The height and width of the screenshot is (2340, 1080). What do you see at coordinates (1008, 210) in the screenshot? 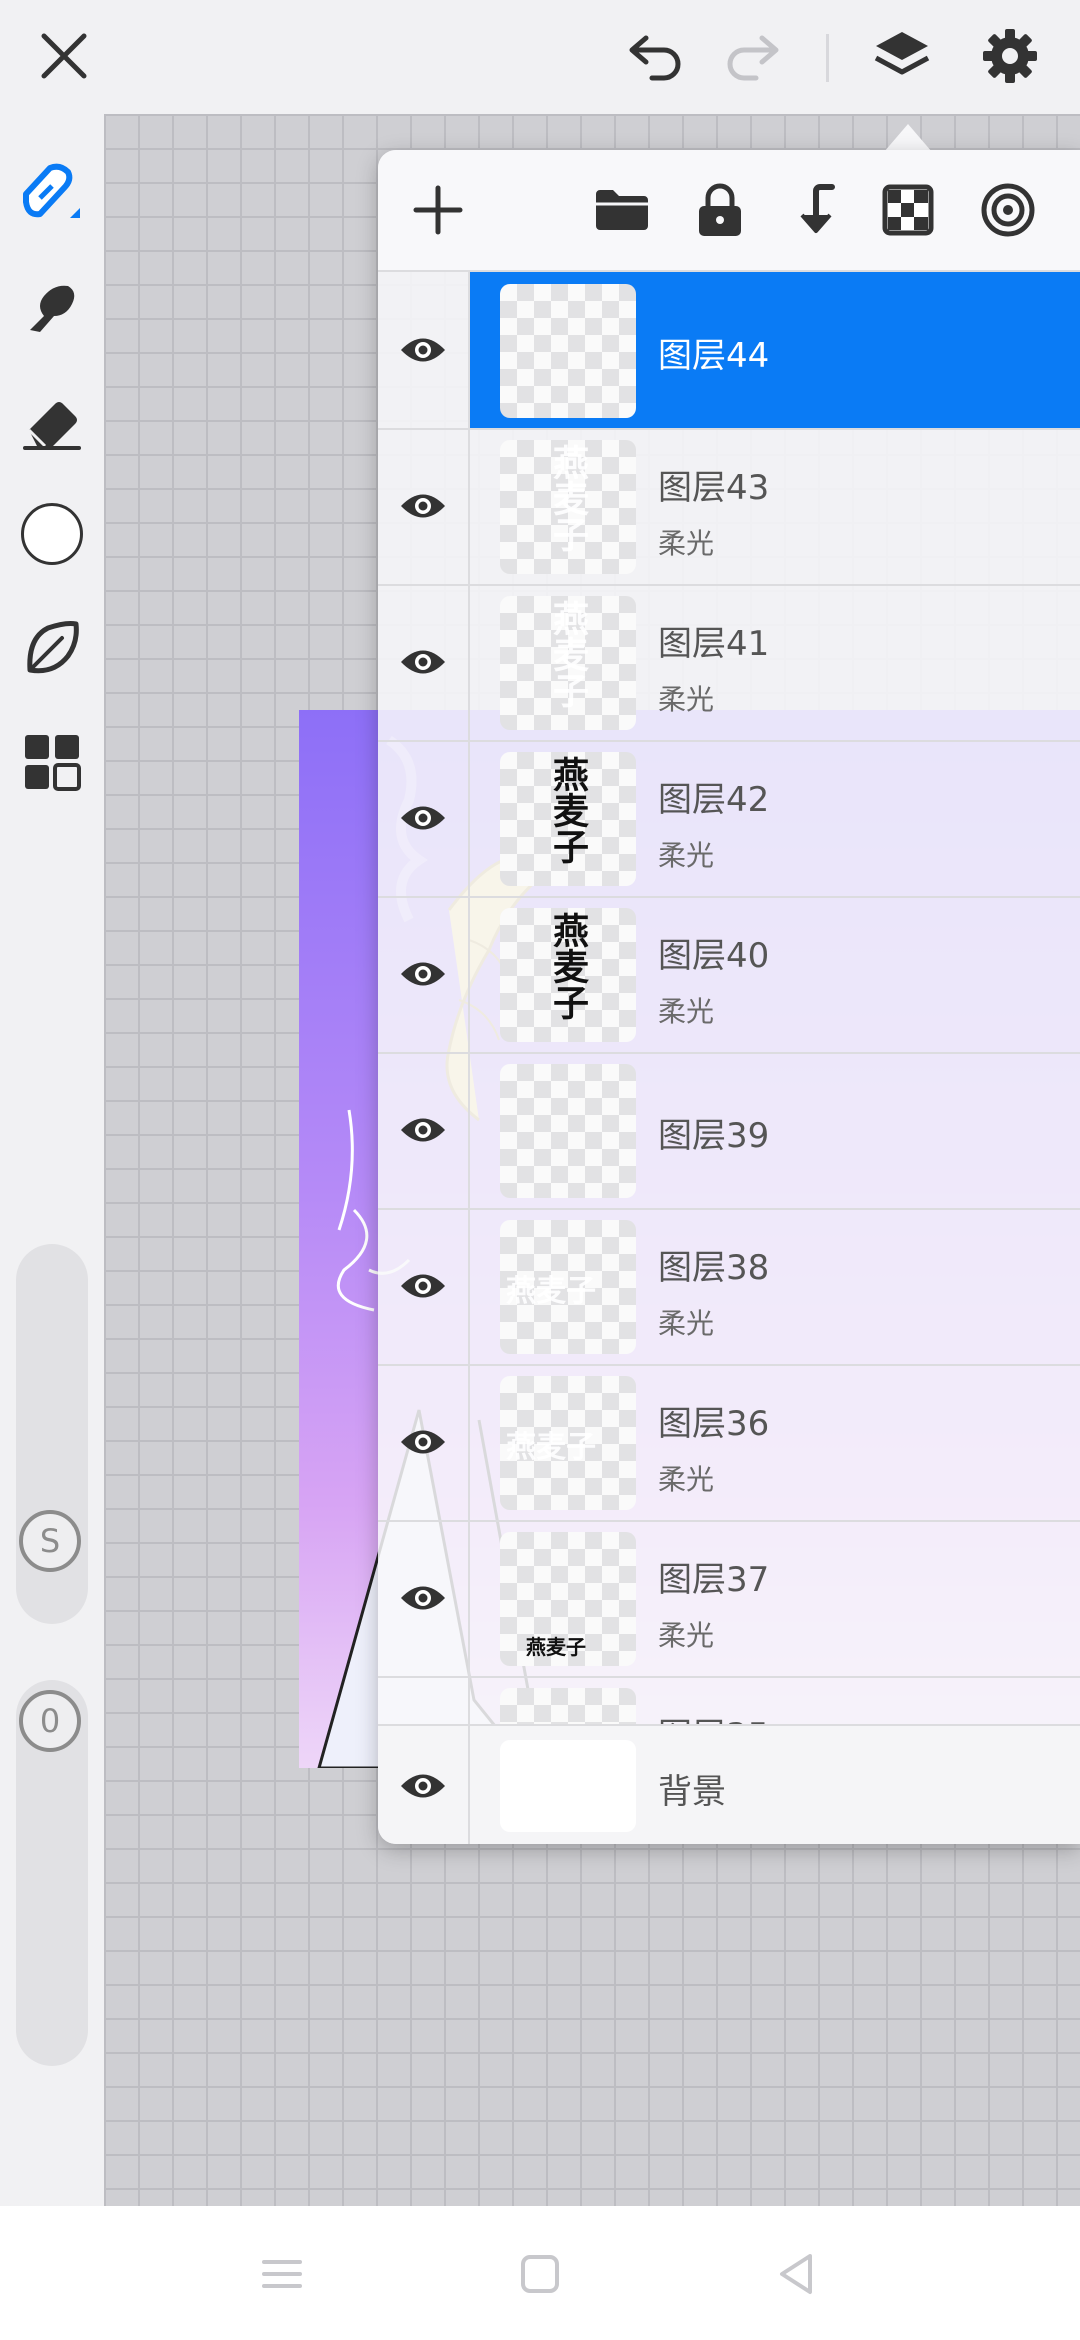
I see `clipping-icon` at bounding box center [1008, 210].